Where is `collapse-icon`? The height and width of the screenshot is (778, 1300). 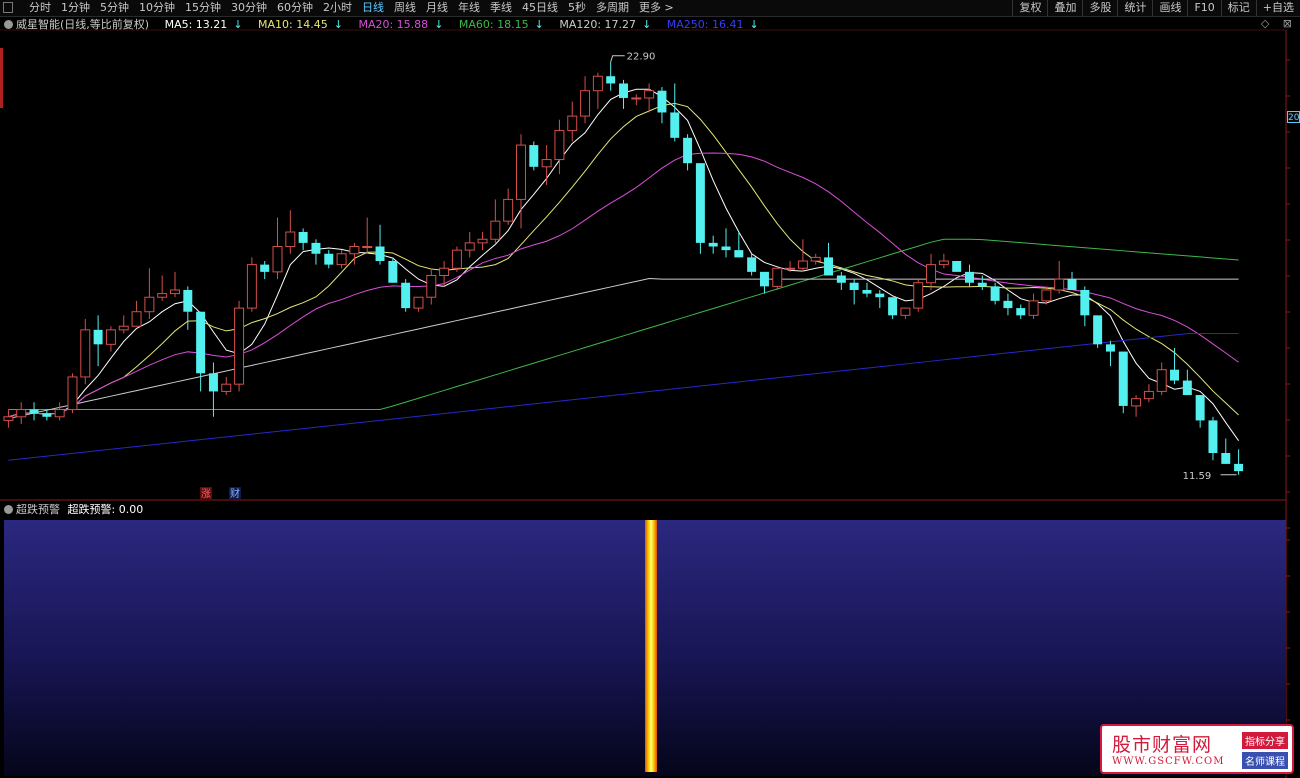
collapse-icon is located at coordinates (8, 509).